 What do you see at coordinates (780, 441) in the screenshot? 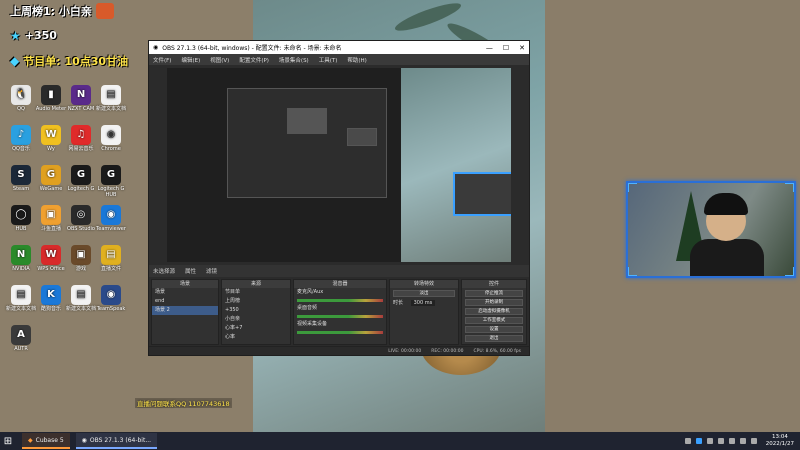
I see `clock: 13:04 2022/1/27` at bounding box center [780, 441].